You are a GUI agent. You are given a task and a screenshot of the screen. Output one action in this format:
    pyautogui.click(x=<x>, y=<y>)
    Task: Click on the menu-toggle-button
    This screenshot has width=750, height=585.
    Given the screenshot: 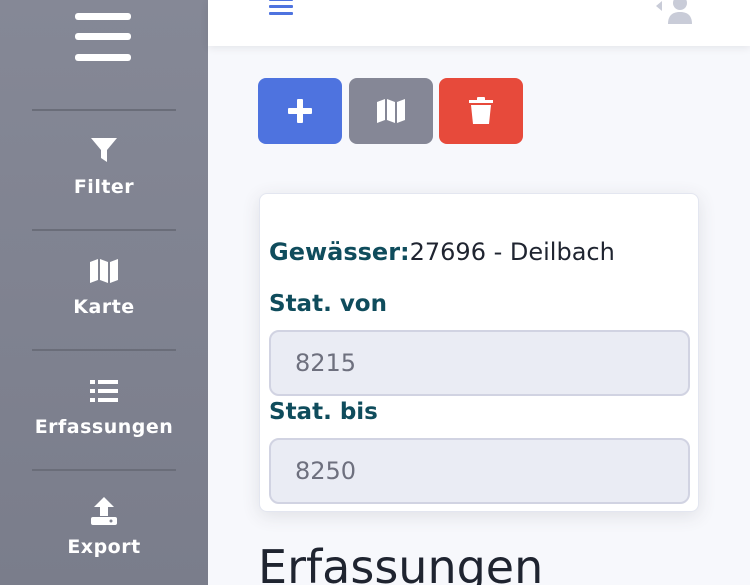 What is the action you would take?
    pyautogui.click(x=281, y=9)
    